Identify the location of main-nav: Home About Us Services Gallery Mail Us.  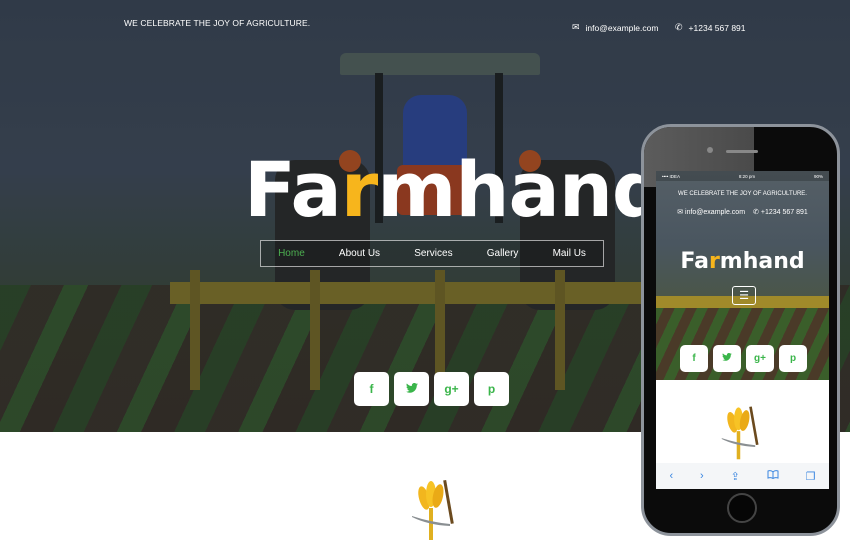
(432, 253).